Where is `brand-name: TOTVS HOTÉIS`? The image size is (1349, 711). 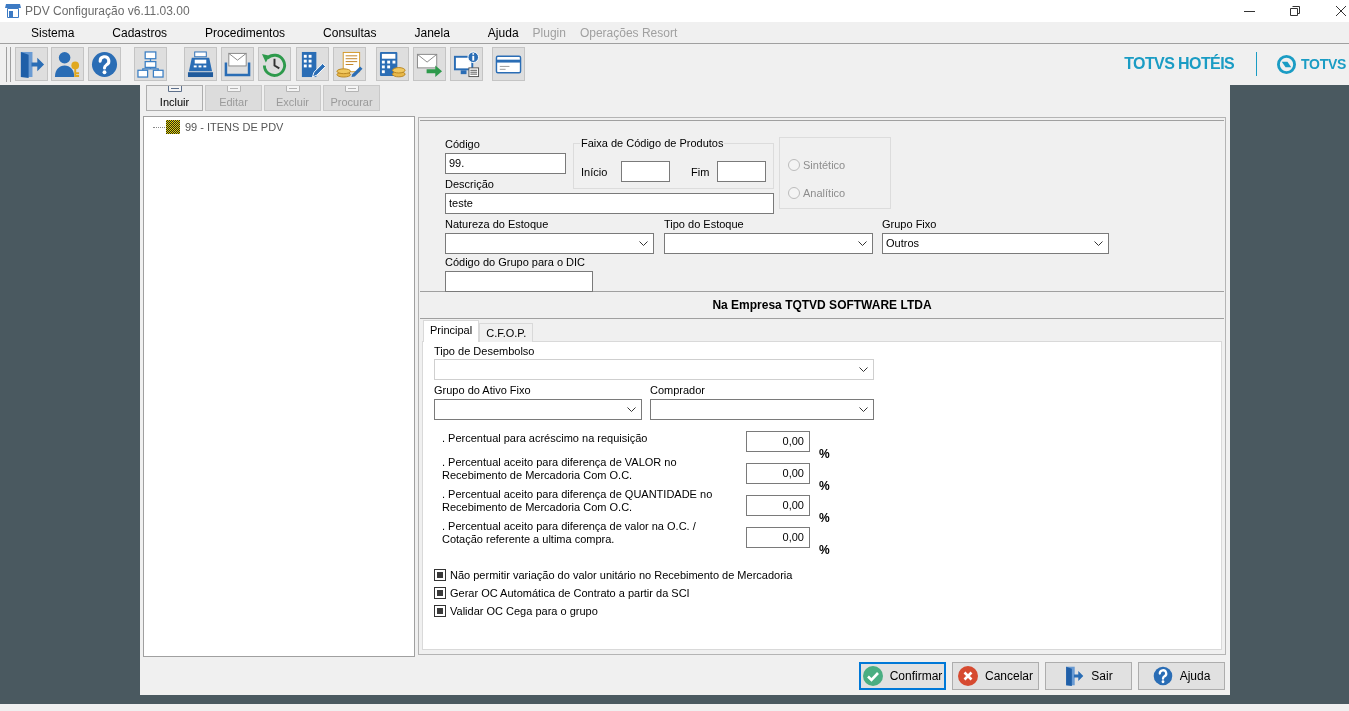 brand-name: TOTVS HOTÉIS is located at coordinates (1179, 64).